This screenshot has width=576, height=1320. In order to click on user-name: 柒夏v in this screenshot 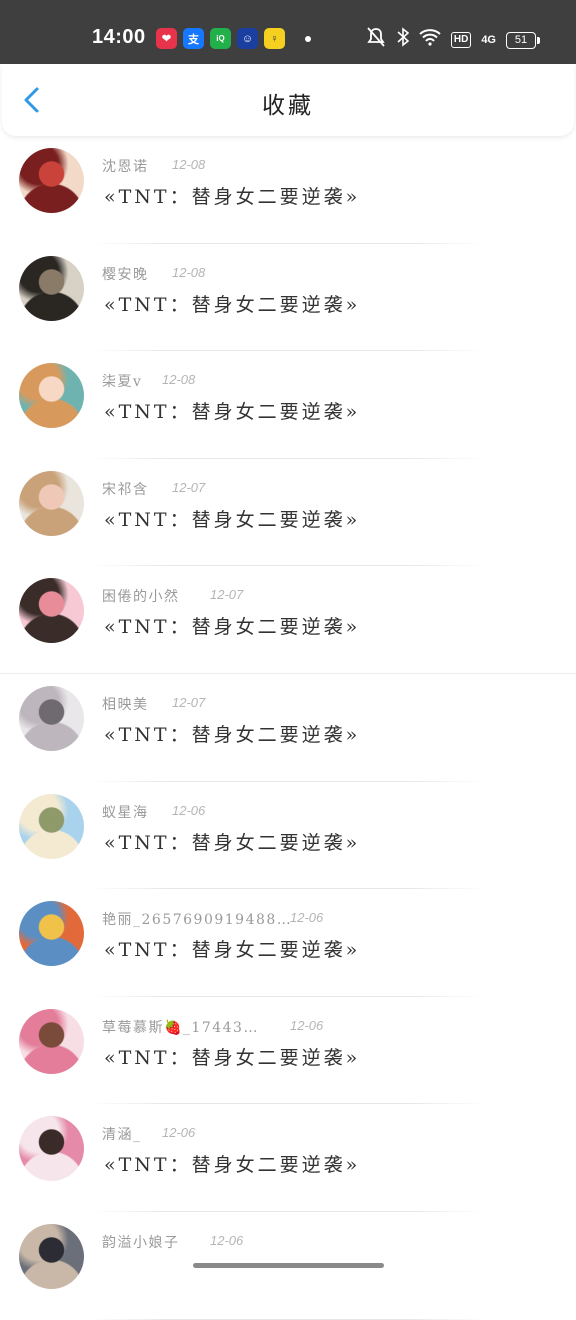, I will do `click(122, 381)`.